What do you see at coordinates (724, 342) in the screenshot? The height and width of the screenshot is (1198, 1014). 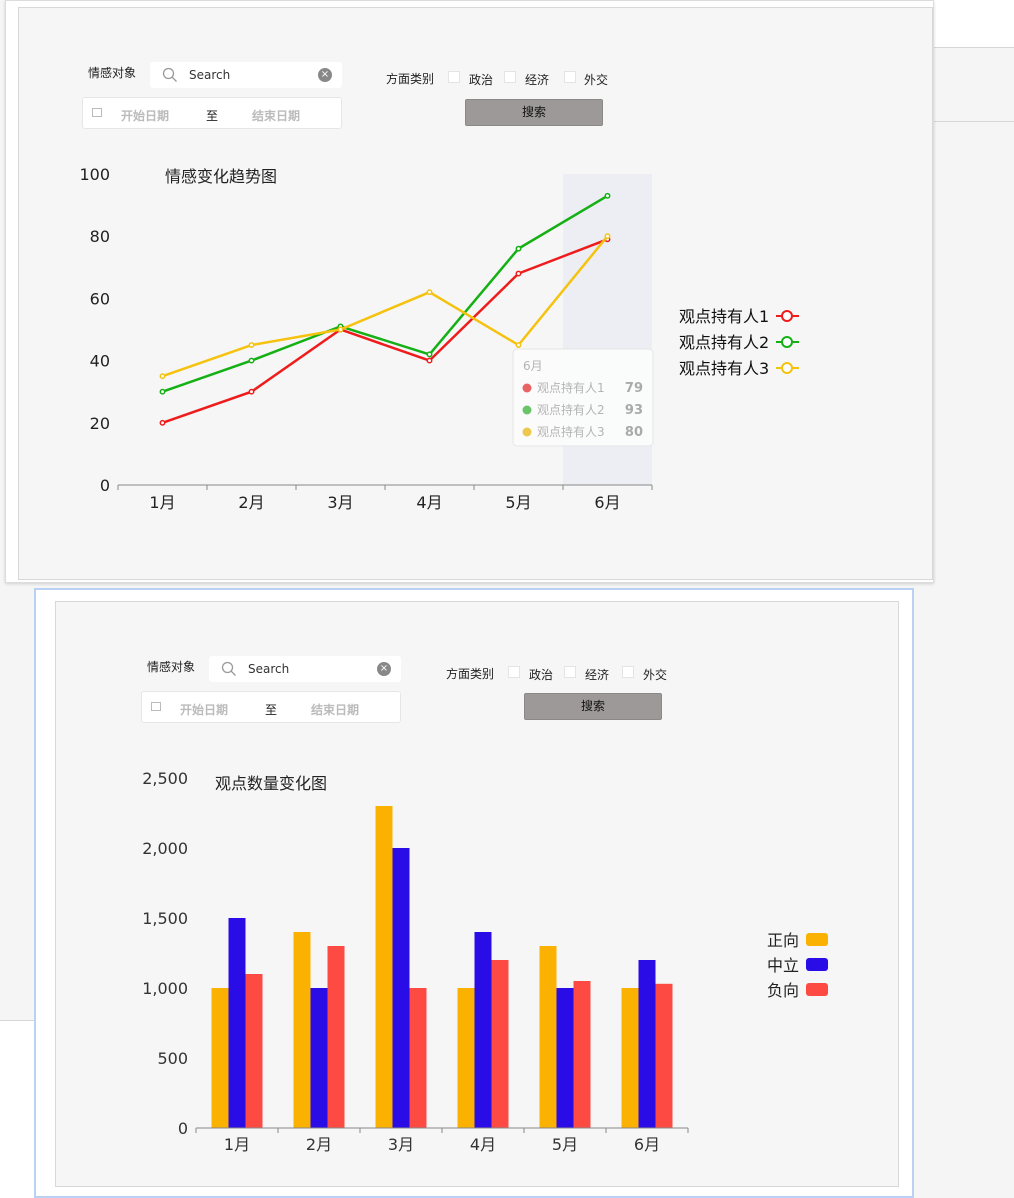 I see `legend-label: 观点持有人2` at bounding box center [724, 342].